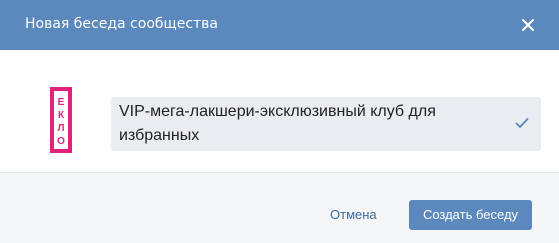 The image size is (559, 243). I want to click on cancel-button: Отмена, so click(353, 215).